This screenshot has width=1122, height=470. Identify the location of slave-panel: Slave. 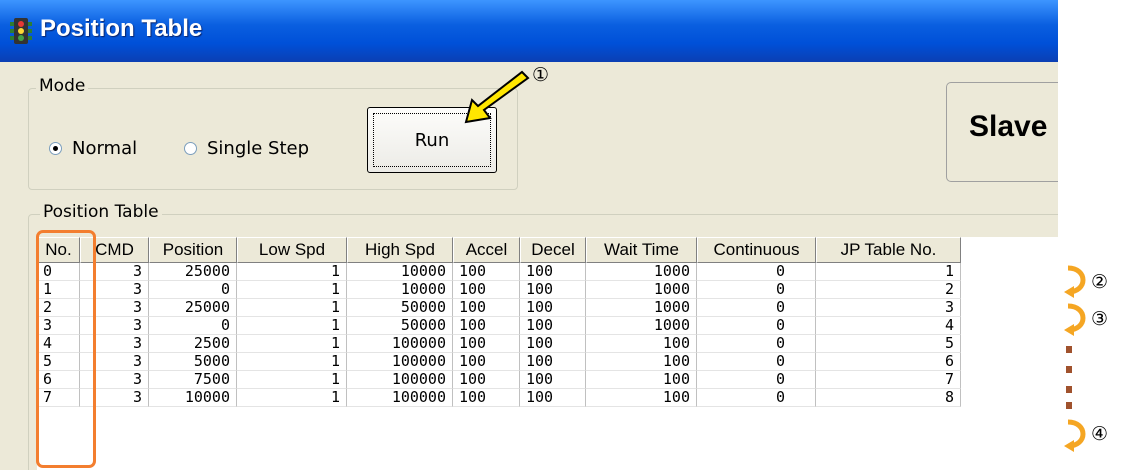
(1002, 132).